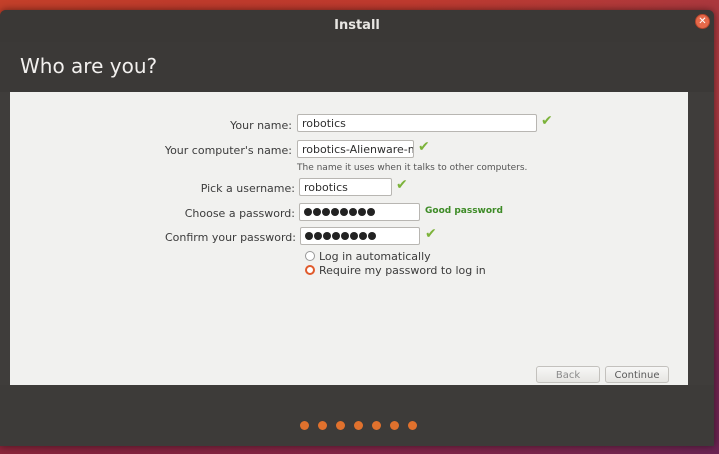  I want to click on username-checkmark-icon: ✔, so click(402, 185).